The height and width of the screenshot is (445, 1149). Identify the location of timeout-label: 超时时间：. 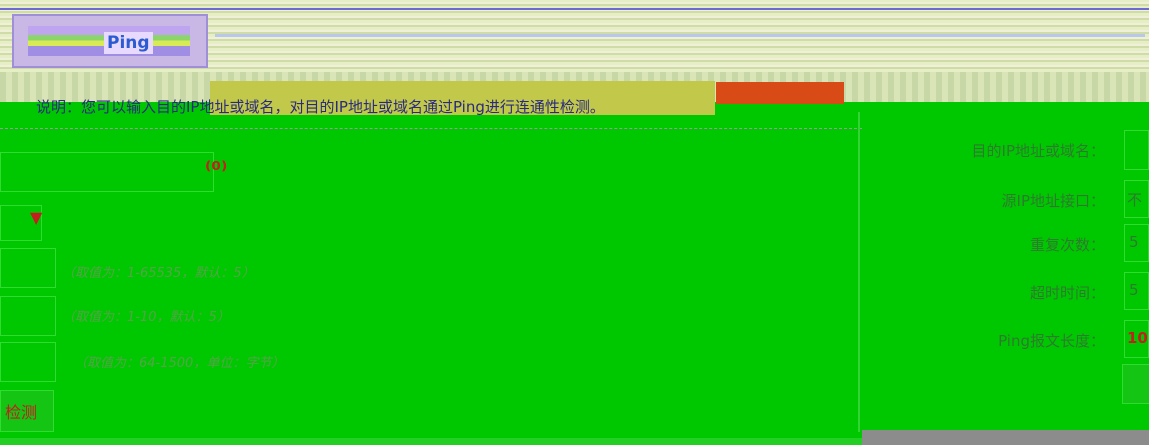
(1067, 293).